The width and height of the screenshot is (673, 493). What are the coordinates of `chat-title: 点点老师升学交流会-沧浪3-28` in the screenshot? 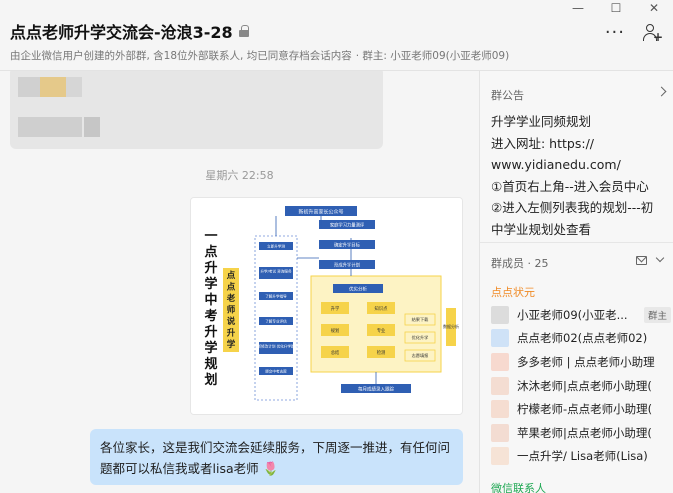 It's located at (129, 31).